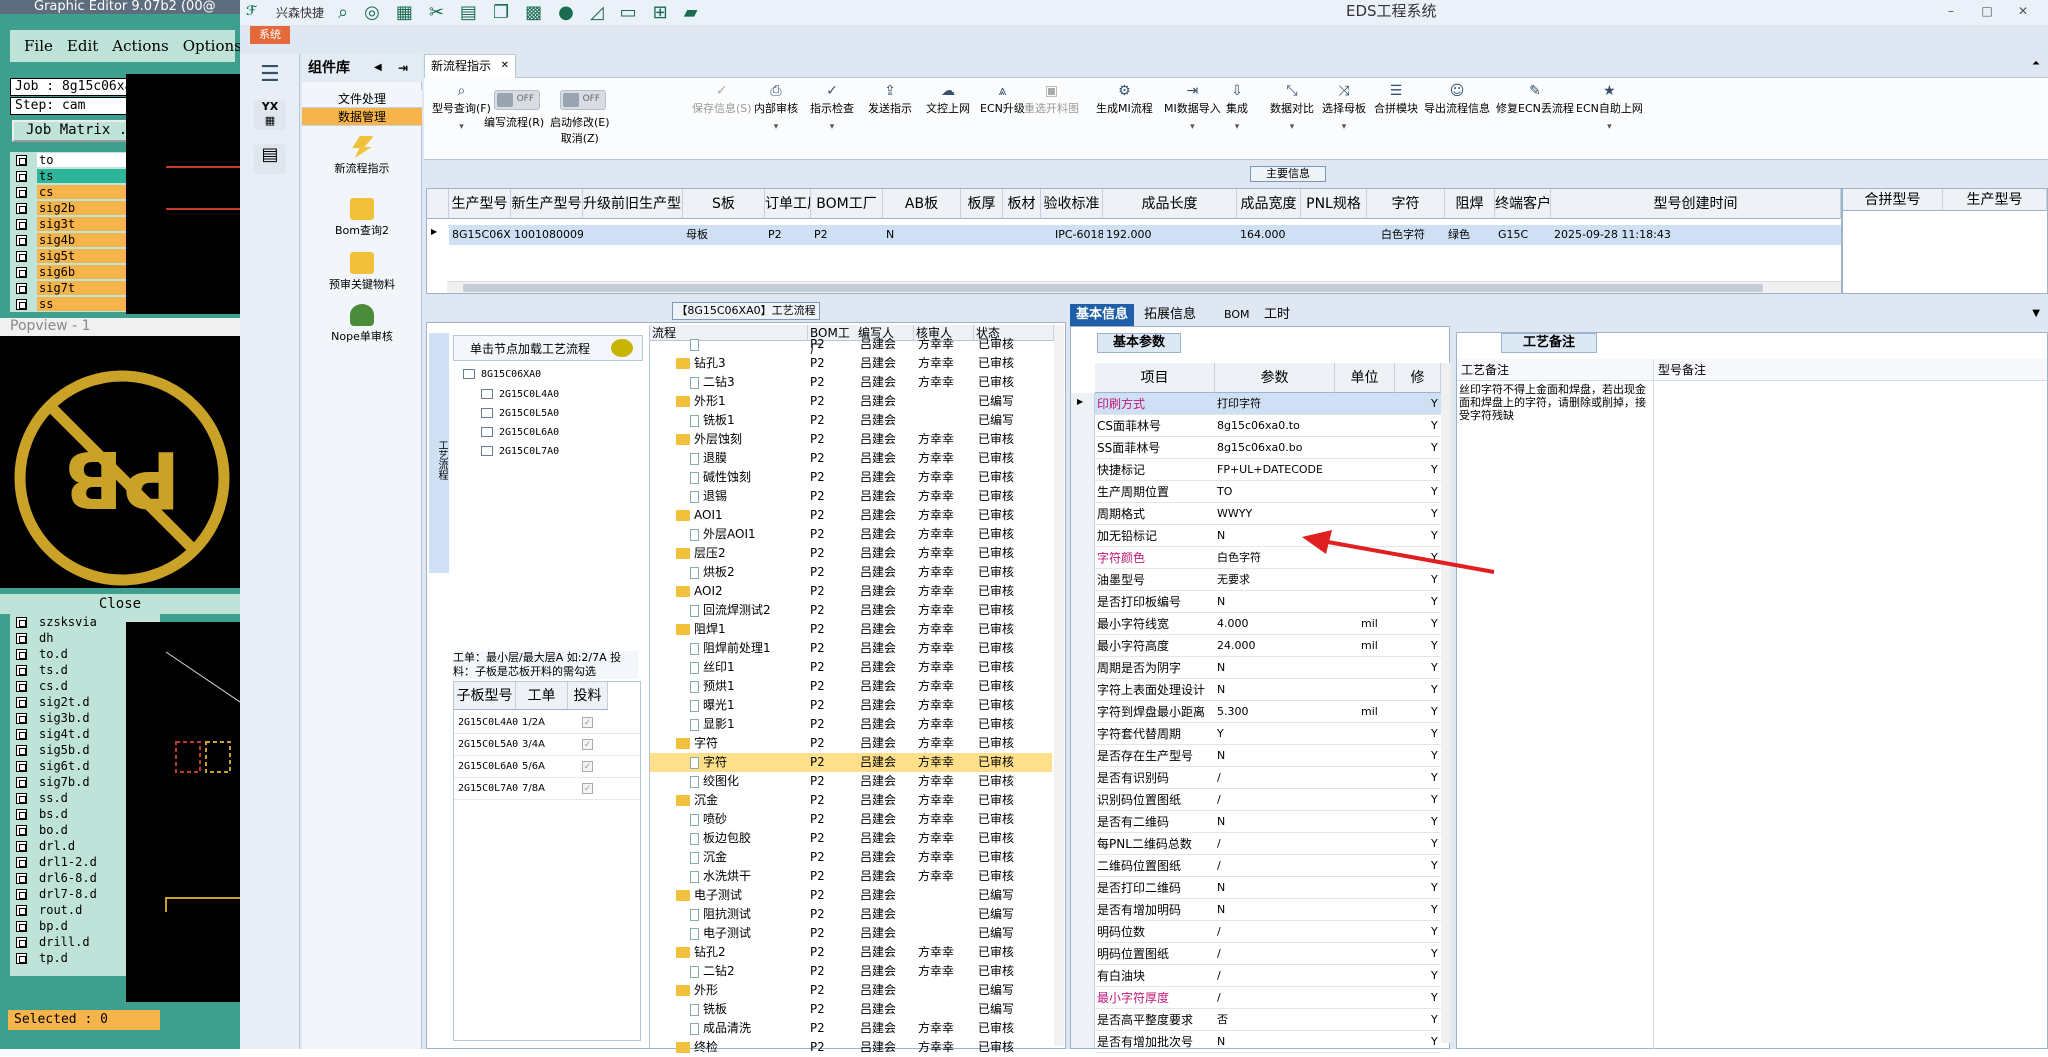 Image resolution: width=2048 pixels, height=1057 pixels. What do you see at coordinates (1549, 343) in the screenshot?
I see `tab-process-remark: 工艺备注` at bounding box center [1549, 343].